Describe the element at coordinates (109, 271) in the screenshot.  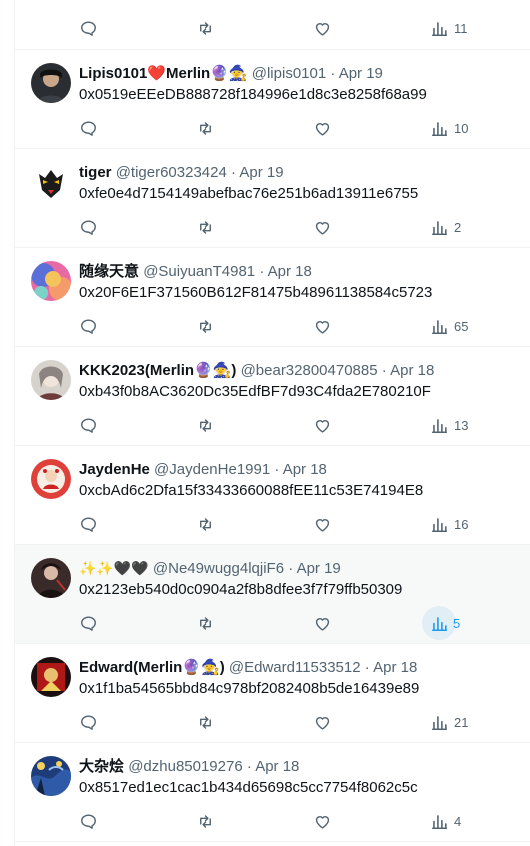
I see `display-name: 随缘天意` at that location.